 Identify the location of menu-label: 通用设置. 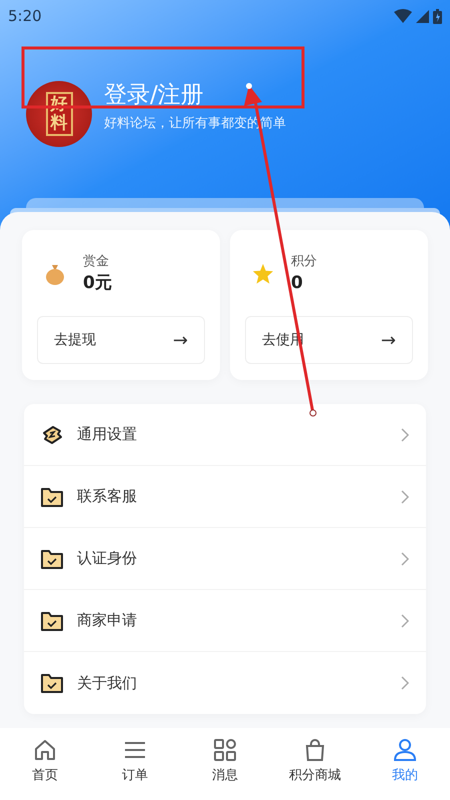
(107, 435).